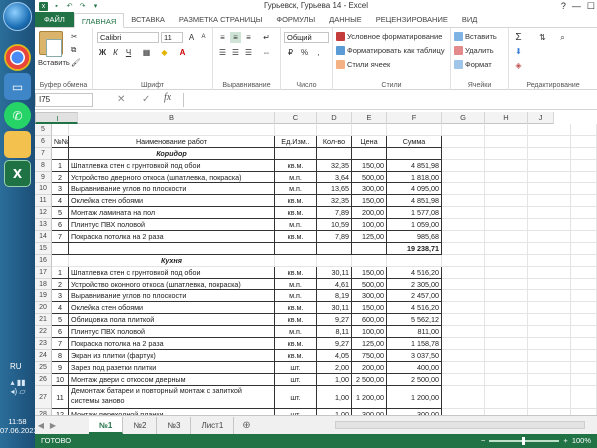 Image resolution: width=597 pixels, height=448 pixels. Describe the element at coordinates (584, 296) in the screenshot. I see `cell-j19` at that location.